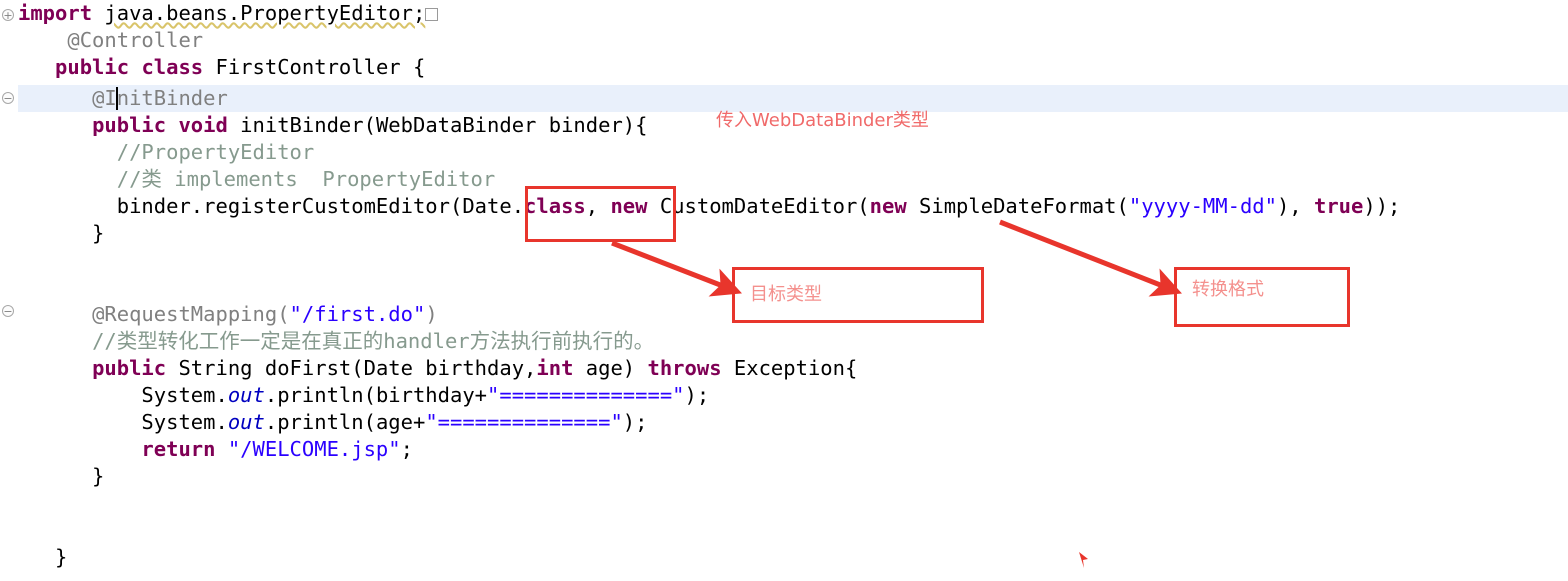 Image resolution: width=1568 pixels, height=581 pixels. What do you see at coordinates (784, 179) in the screenshot?
I see `line-comment-class-implements: //类 implements PropertyEditor` at bounding box center [784, 179].